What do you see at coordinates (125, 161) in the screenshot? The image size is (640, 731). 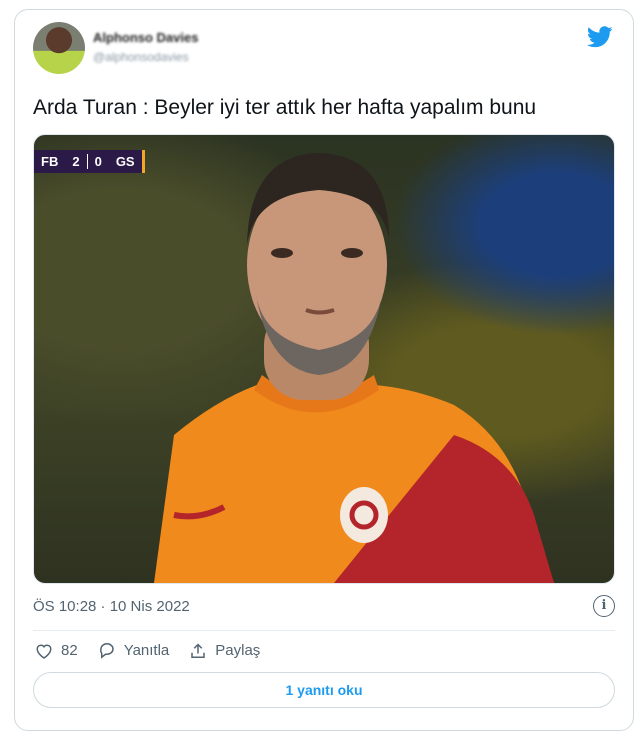 I see `away-team: GS` at bounding box center [125, 161].